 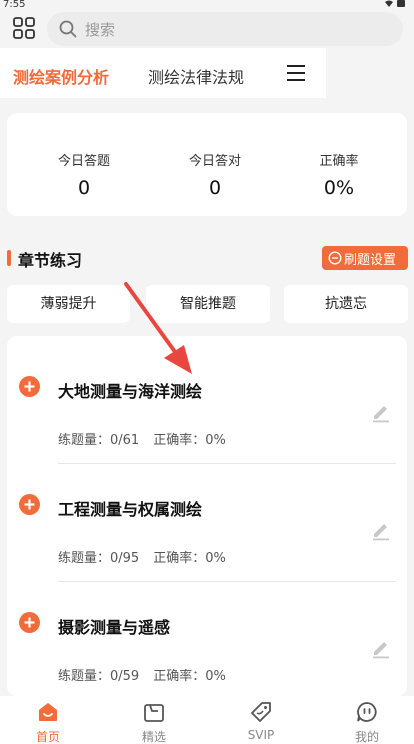 I want to click on home-icon, so click(x=48, y=712).